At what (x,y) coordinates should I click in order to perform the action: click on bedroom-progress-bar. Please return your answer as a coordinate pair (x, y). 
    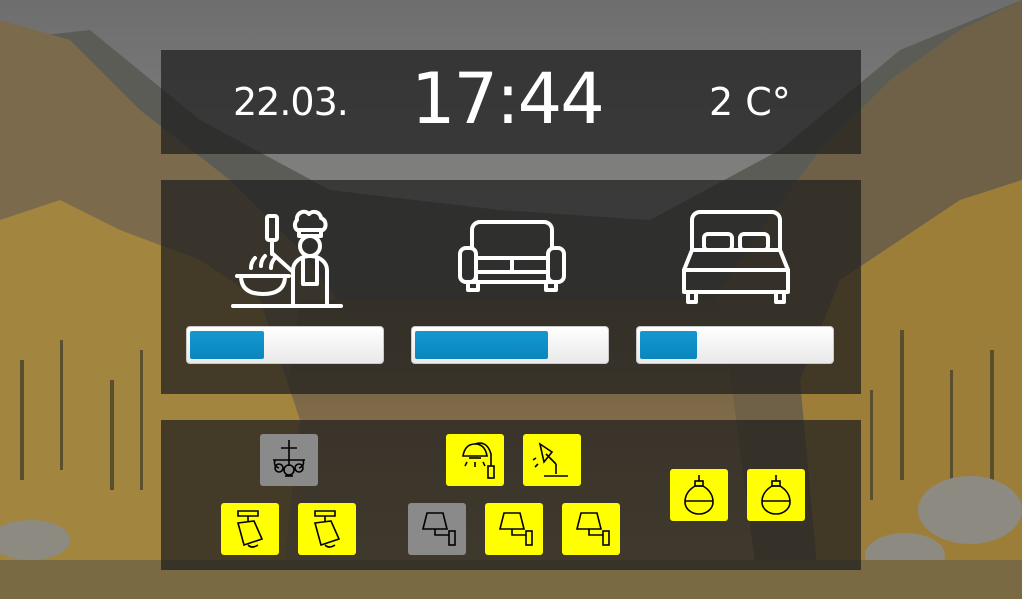
    Looking at the image, I should click on (735, 345).